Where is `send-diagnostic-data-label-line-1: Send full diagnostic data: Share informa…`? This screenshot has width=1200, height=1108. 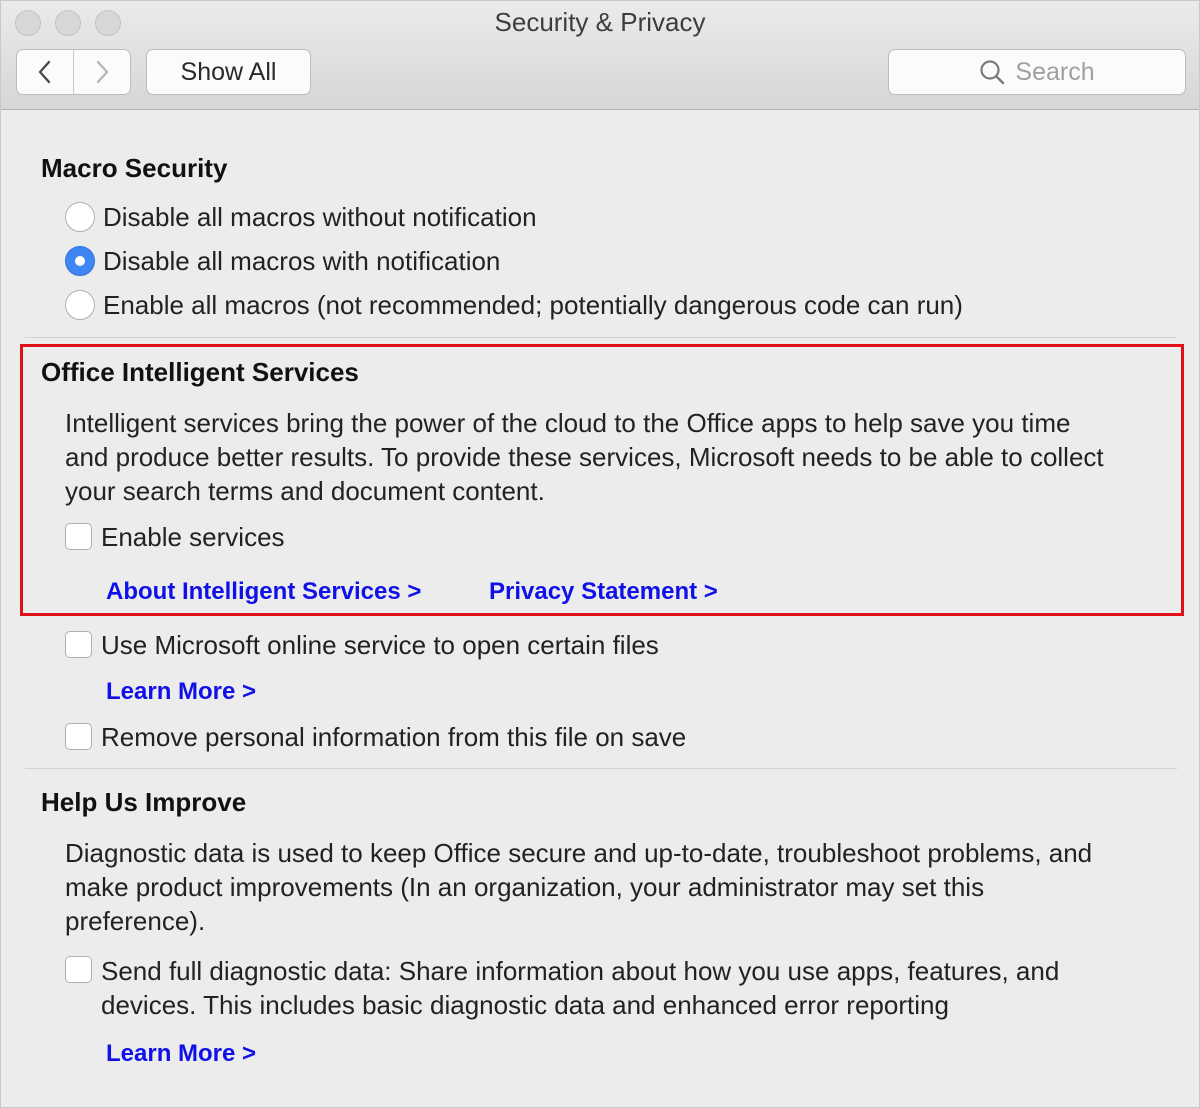
send-diagnostic-data-label-line-1: Send full diagnostic data: Share informa… is located at coordinates (580, 971).